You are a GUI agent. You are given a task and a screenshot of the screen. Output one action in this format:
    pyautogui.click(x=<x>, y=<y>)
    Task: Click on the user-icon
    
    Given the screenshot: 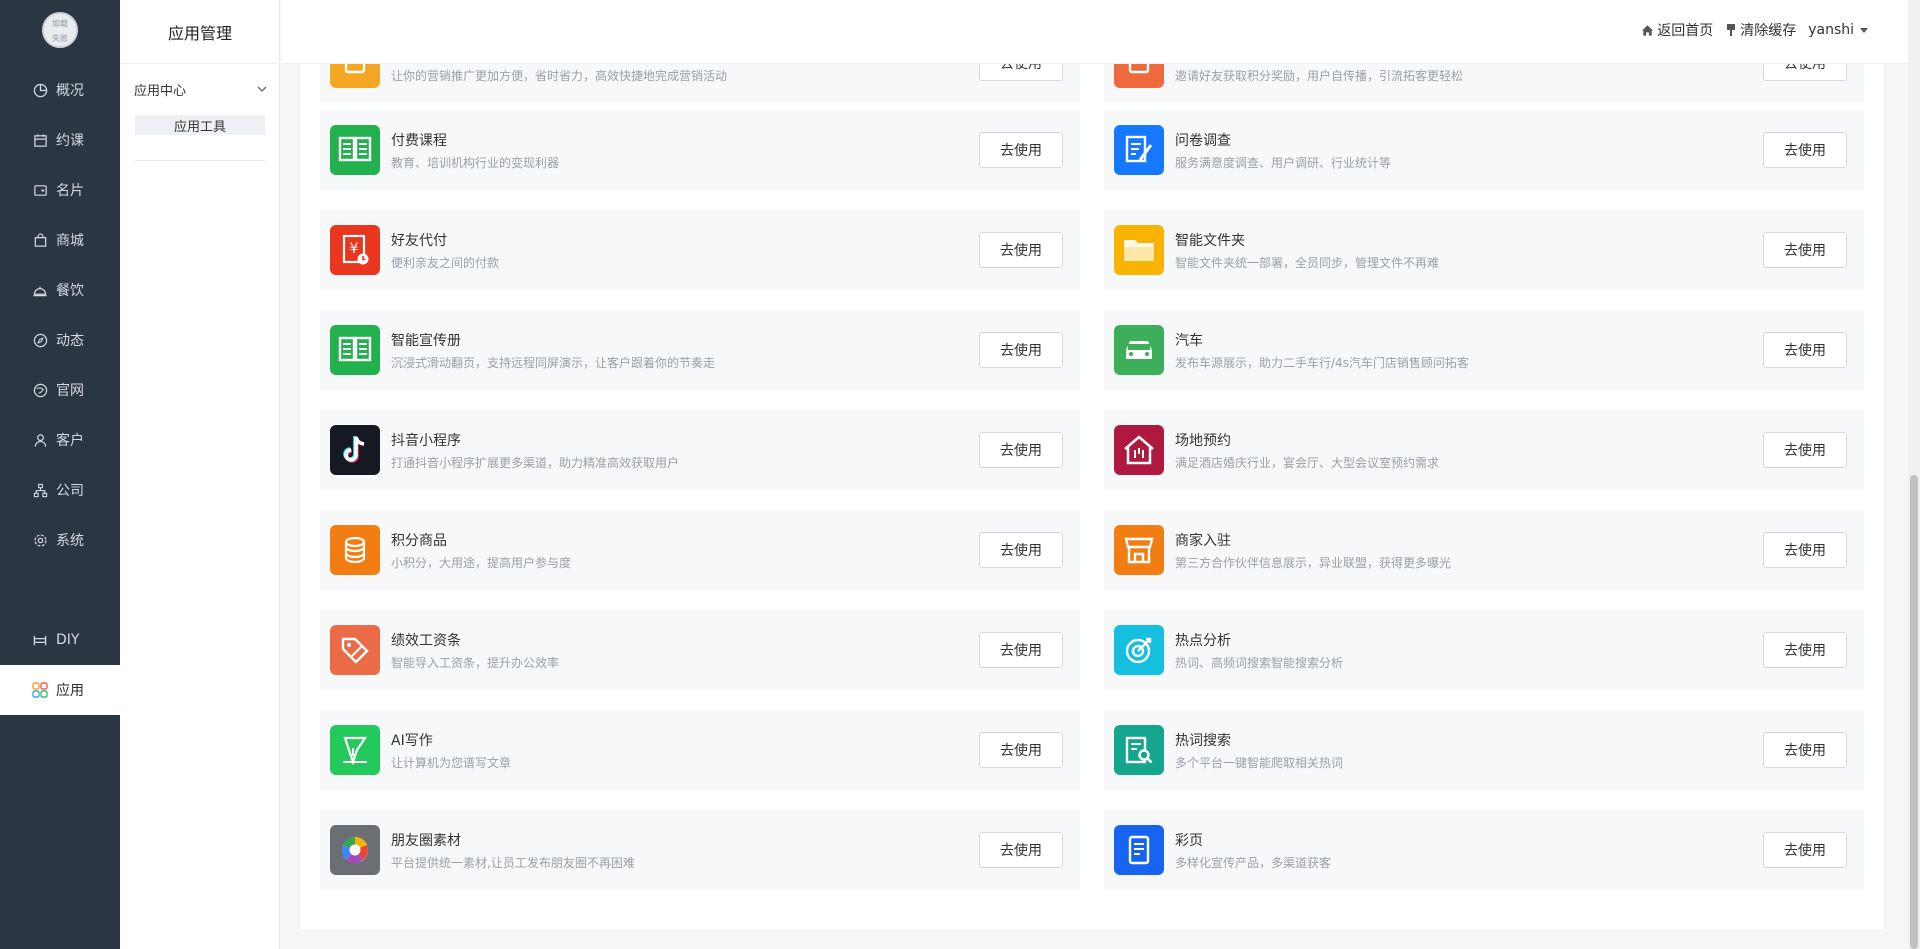 What is the action you would take?
    pyautogui.click(x=40, y=440)
    